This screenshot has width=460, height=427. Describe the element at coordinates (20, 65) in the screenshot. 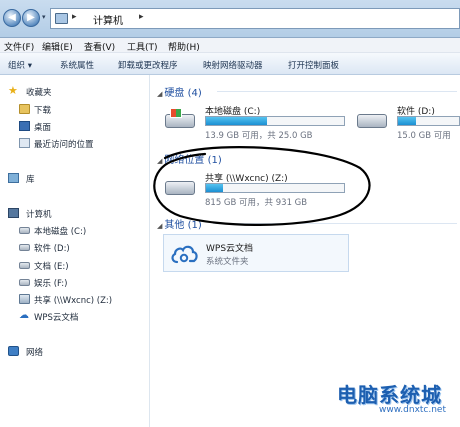

I see `organize-button: 组织 ▾` at that location.